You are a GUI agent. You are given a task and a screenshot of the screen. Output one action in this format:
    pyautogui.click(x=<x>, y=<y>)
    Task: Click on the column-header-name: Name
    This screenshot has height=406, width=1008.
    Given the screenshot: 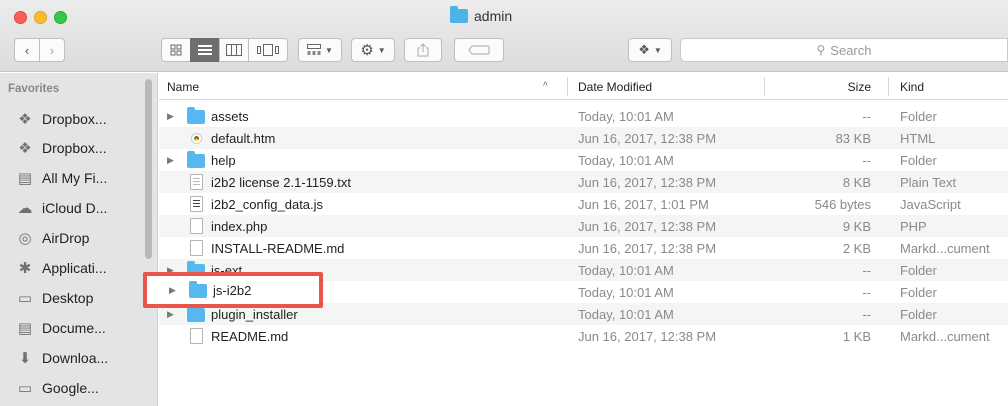 What is the action you would take?
    pyautogui.click(x=183, y=86)
    